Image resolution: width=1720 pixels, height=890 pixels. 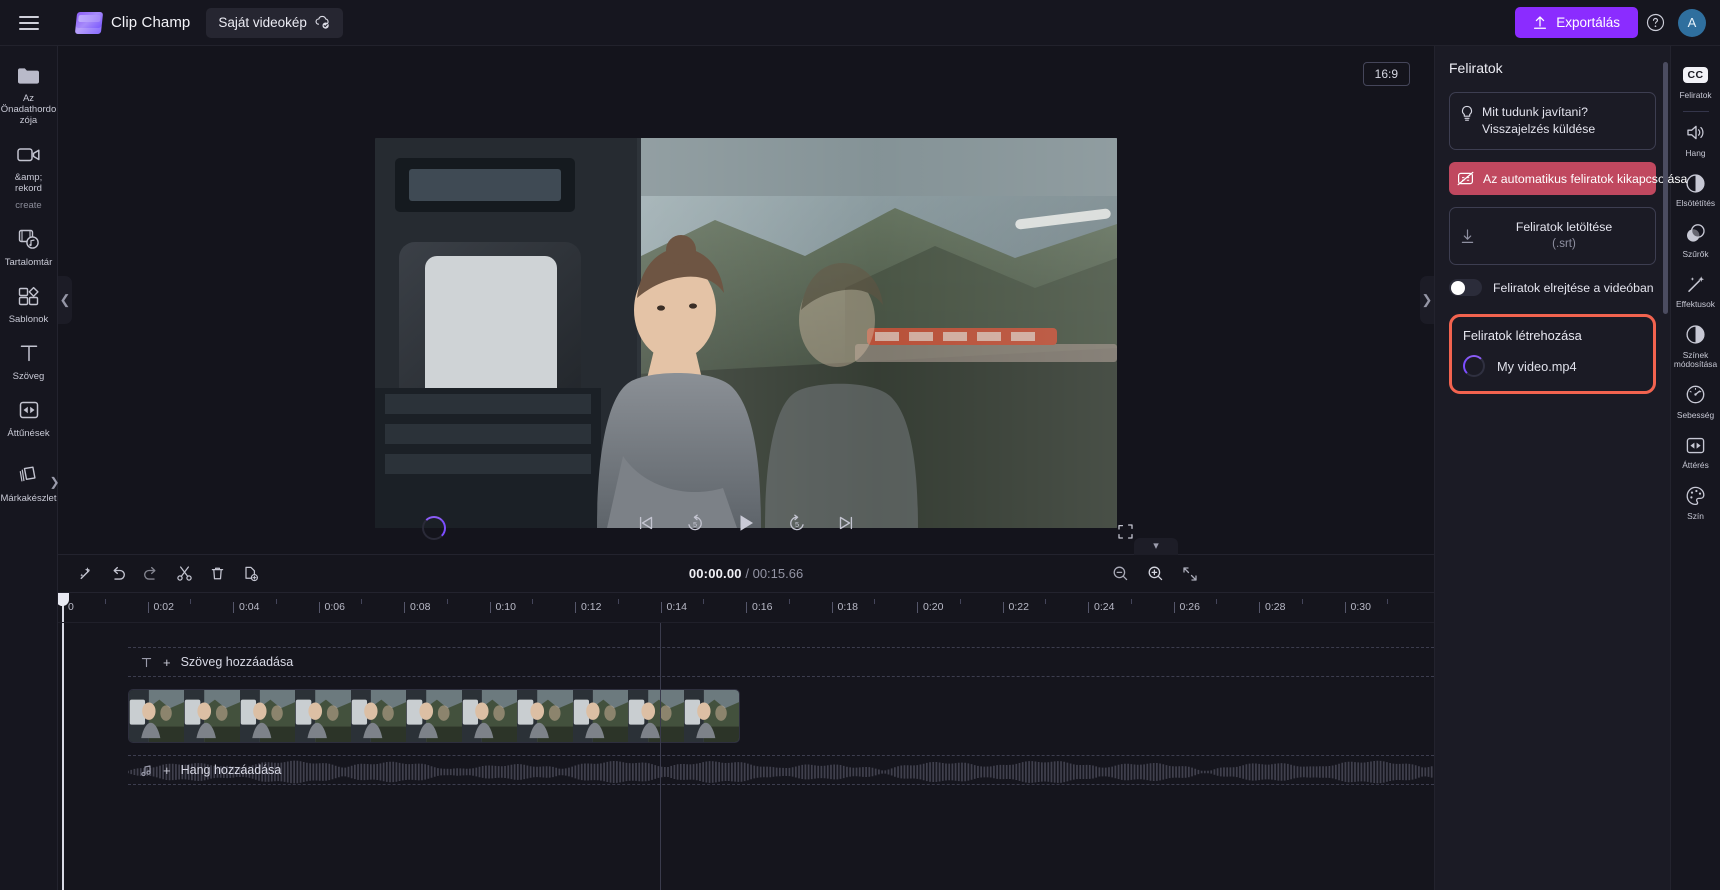 I want to click on fit-to-screen-button, so click(x=1190, y=574).